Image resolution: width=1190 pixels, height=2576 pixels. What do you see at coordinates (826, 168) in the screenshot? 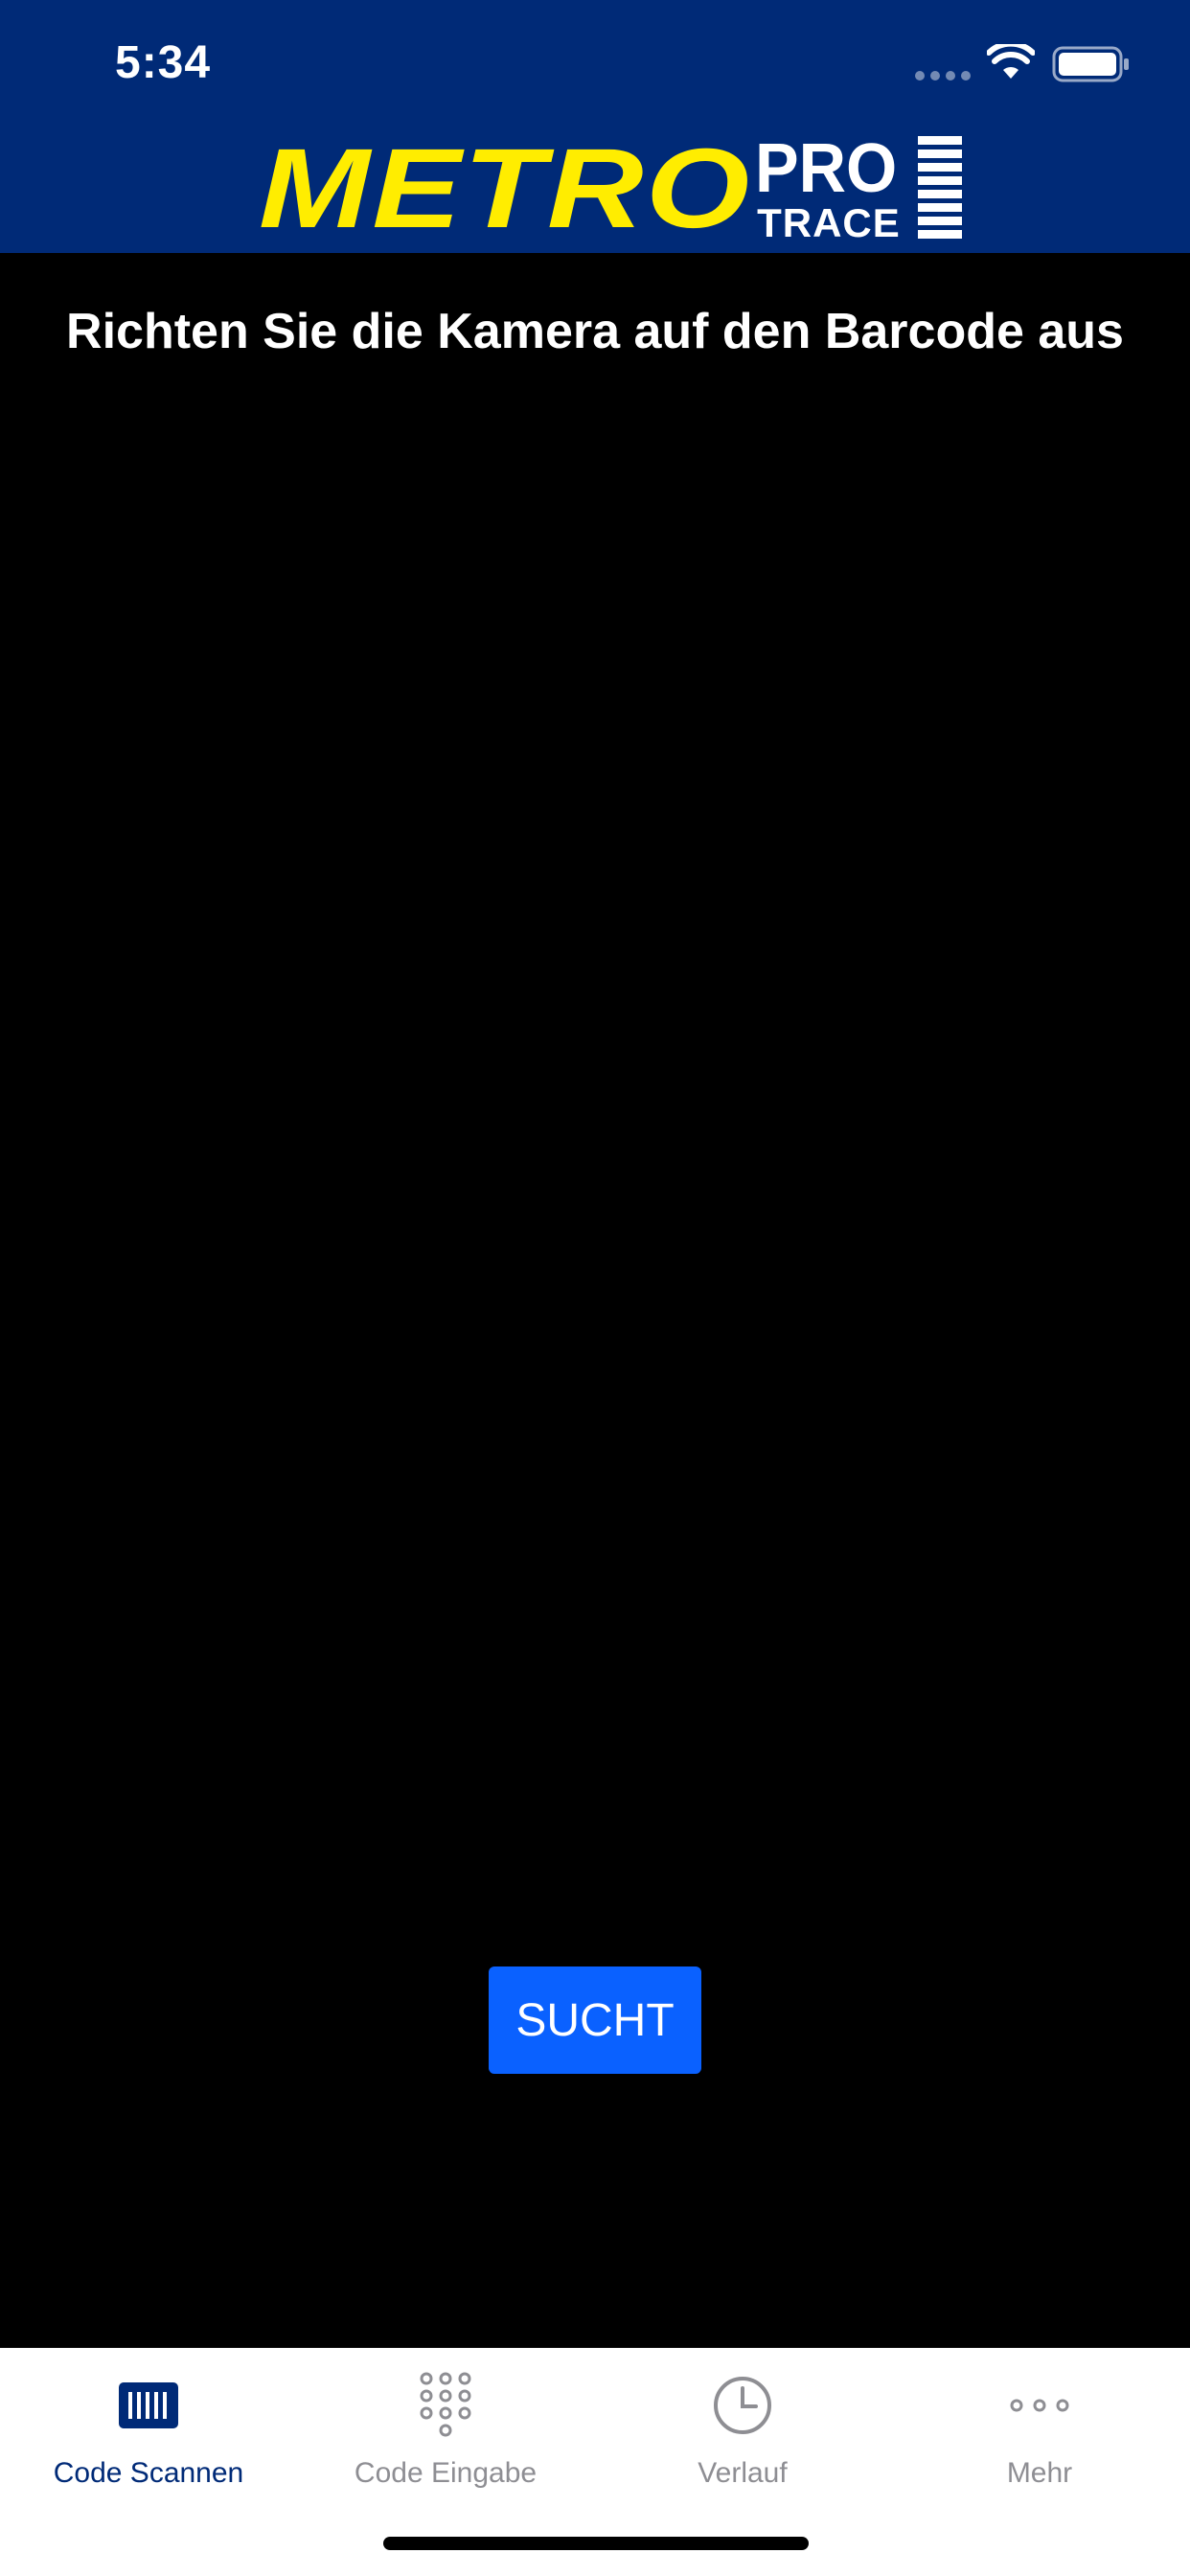
I see `logo-pro-text: PRO` at bounding box center [826, 168].